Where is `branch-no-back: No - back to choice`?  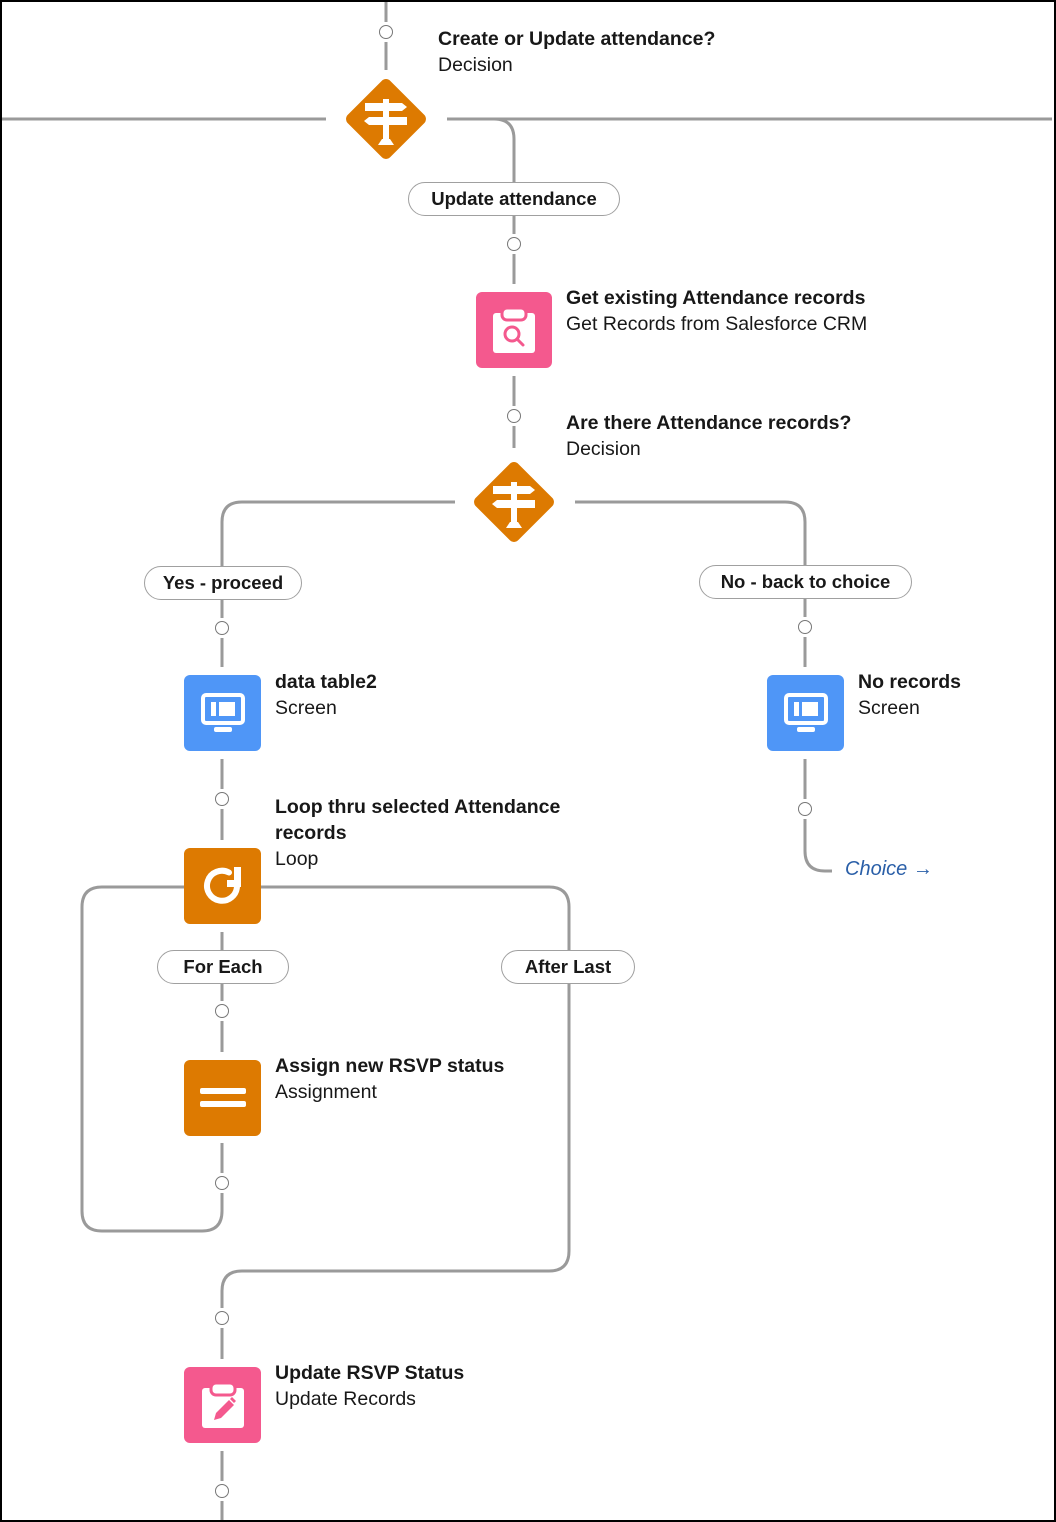
branch-no-back: No - back to choice is located at coordinates (805, 582).